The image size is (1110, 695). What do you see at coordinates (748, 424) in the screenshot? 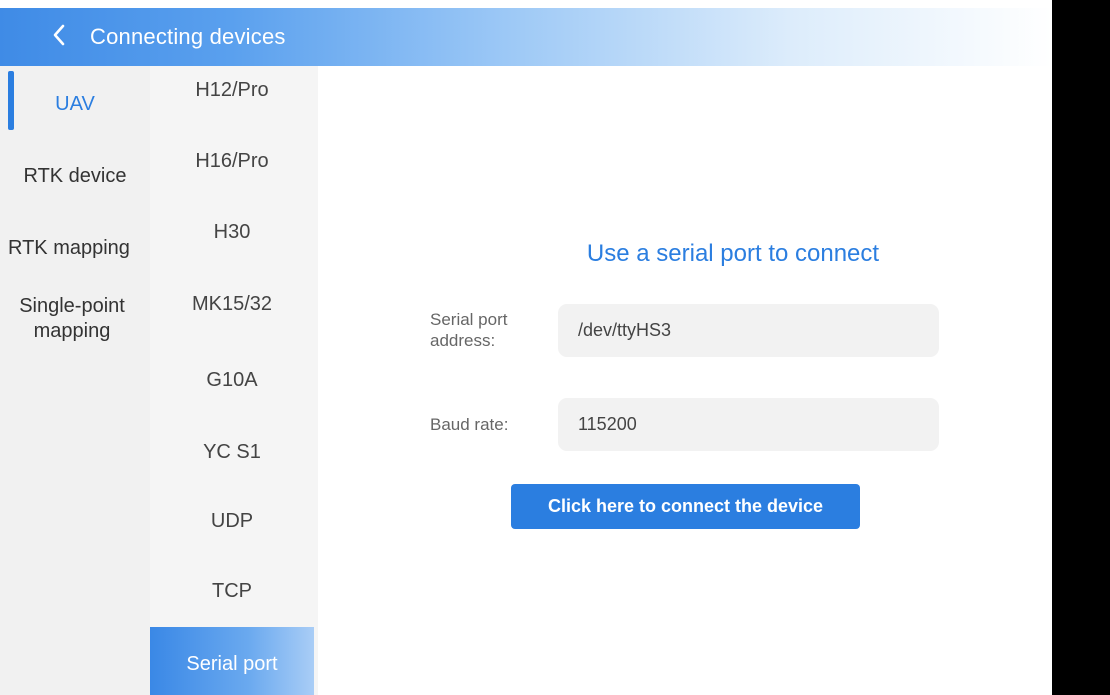
I see `baud-rate-input` at bounding box center [748, 424].